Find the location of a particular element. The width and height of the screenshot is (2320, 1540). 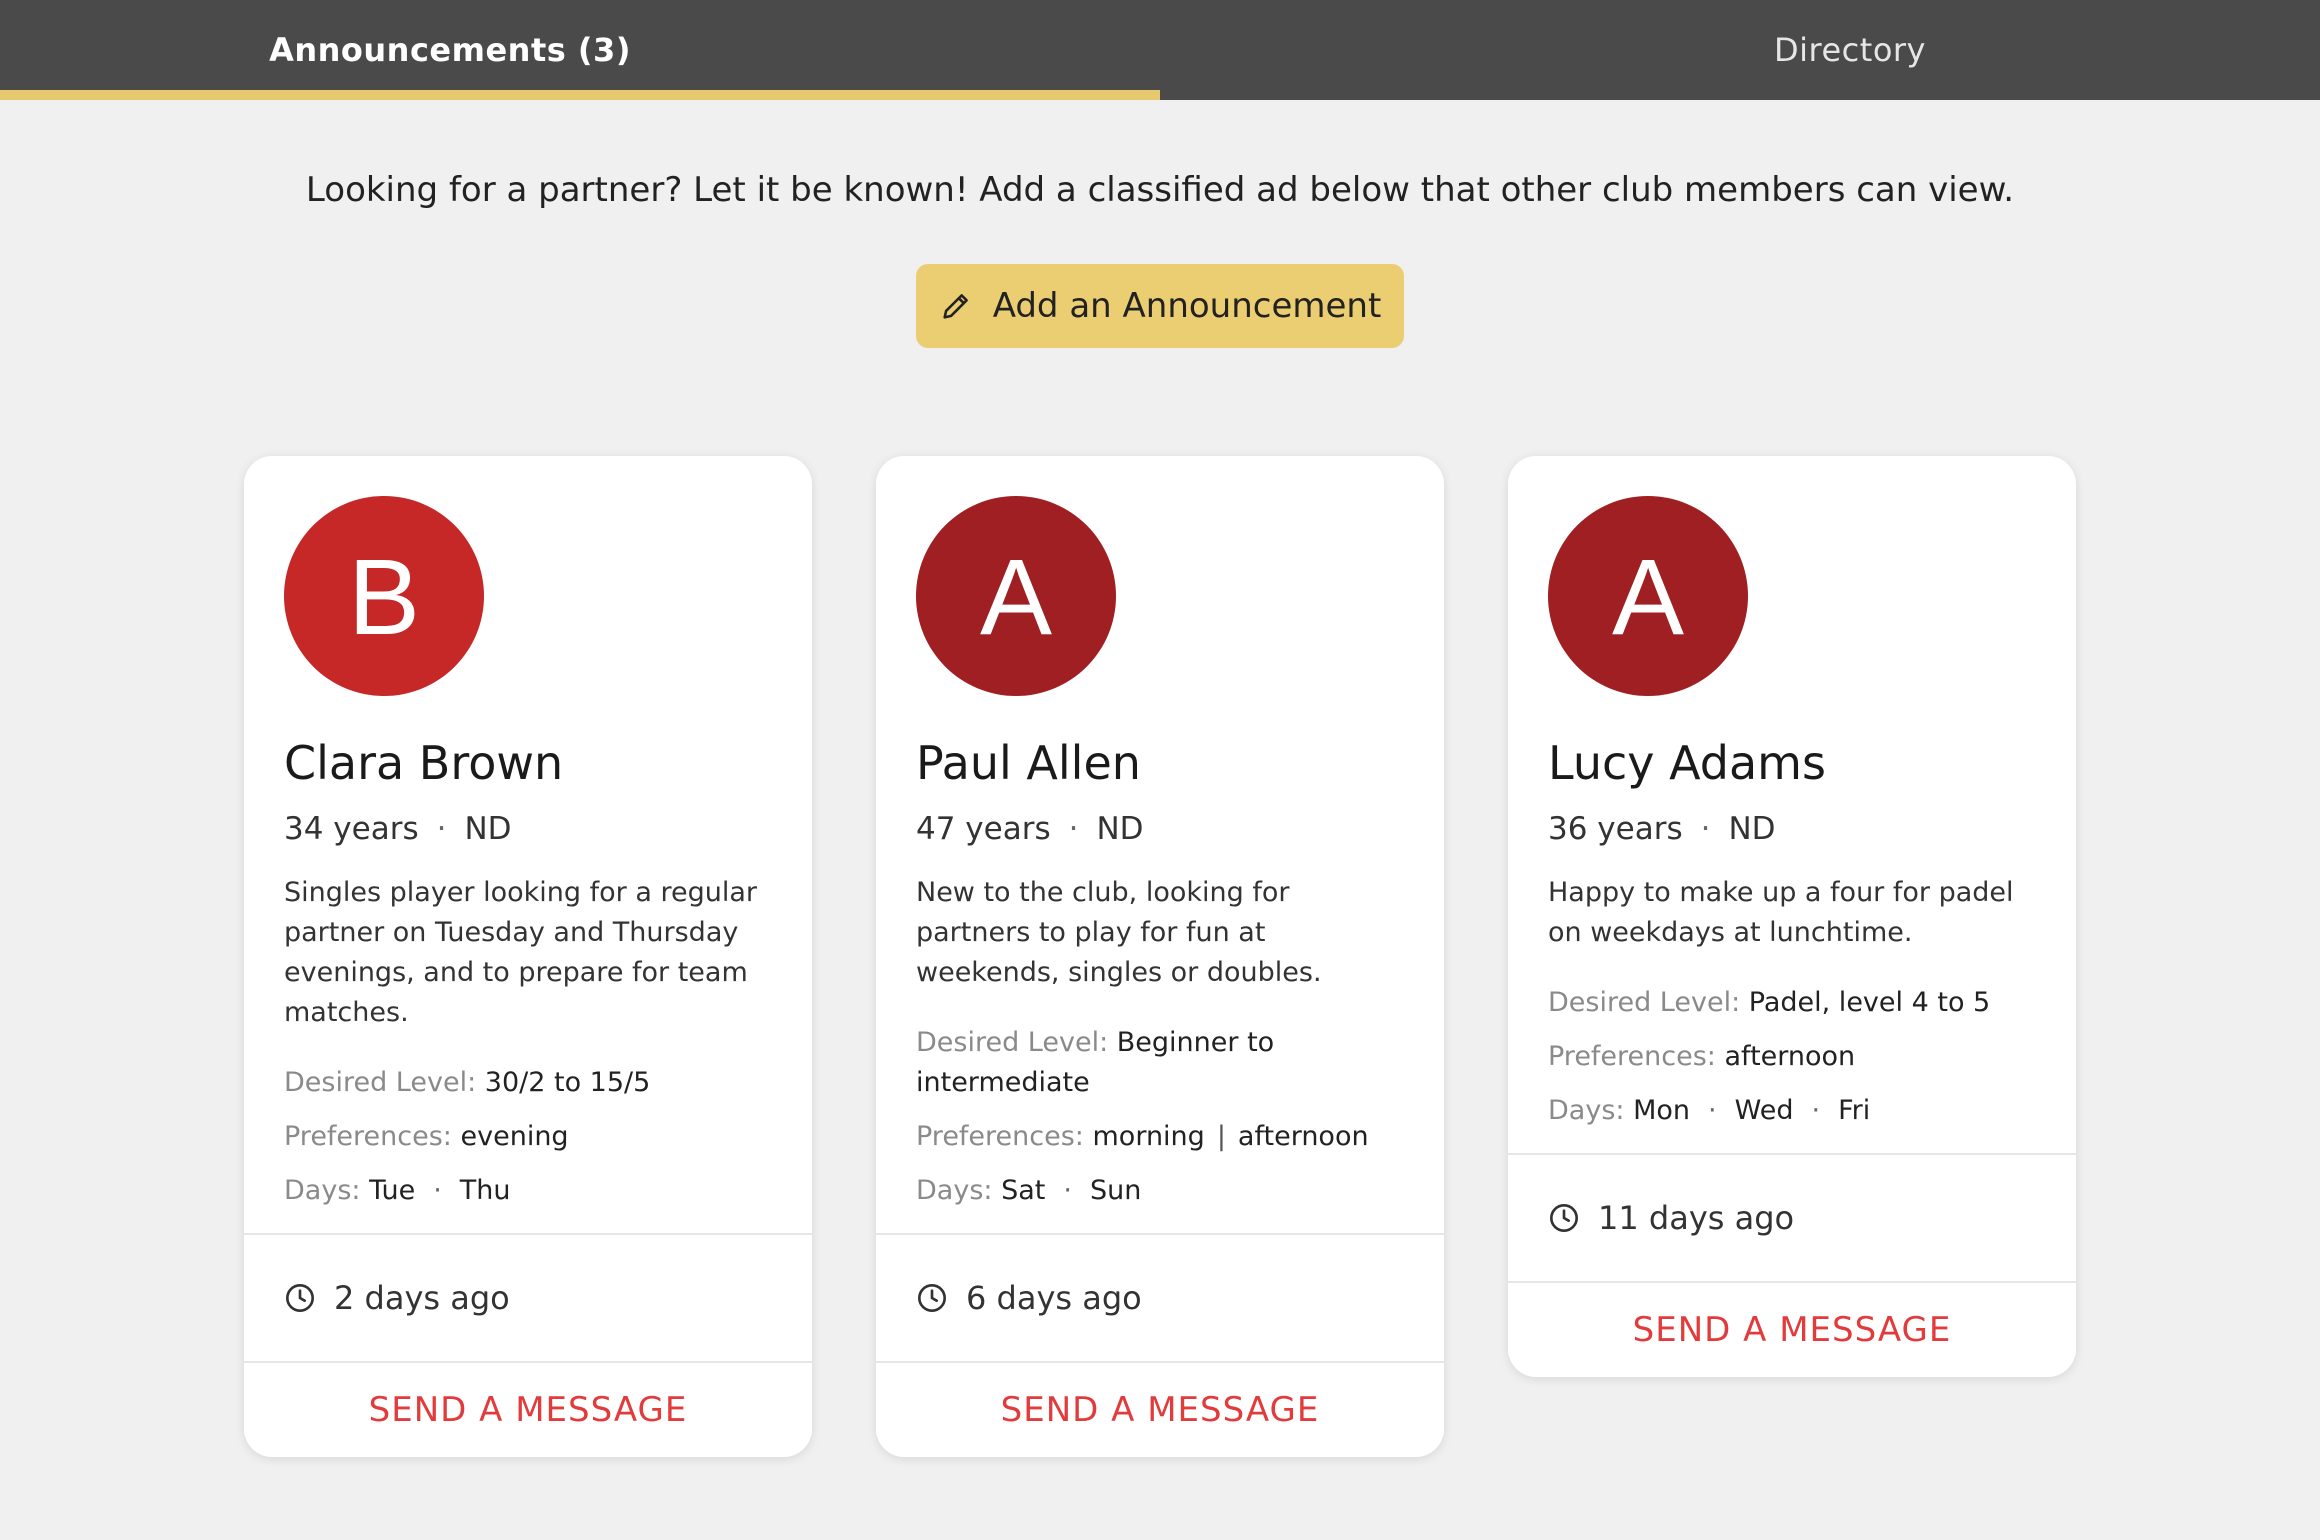

posted-time: 2 days ago is located at coordinates (528, 1296).